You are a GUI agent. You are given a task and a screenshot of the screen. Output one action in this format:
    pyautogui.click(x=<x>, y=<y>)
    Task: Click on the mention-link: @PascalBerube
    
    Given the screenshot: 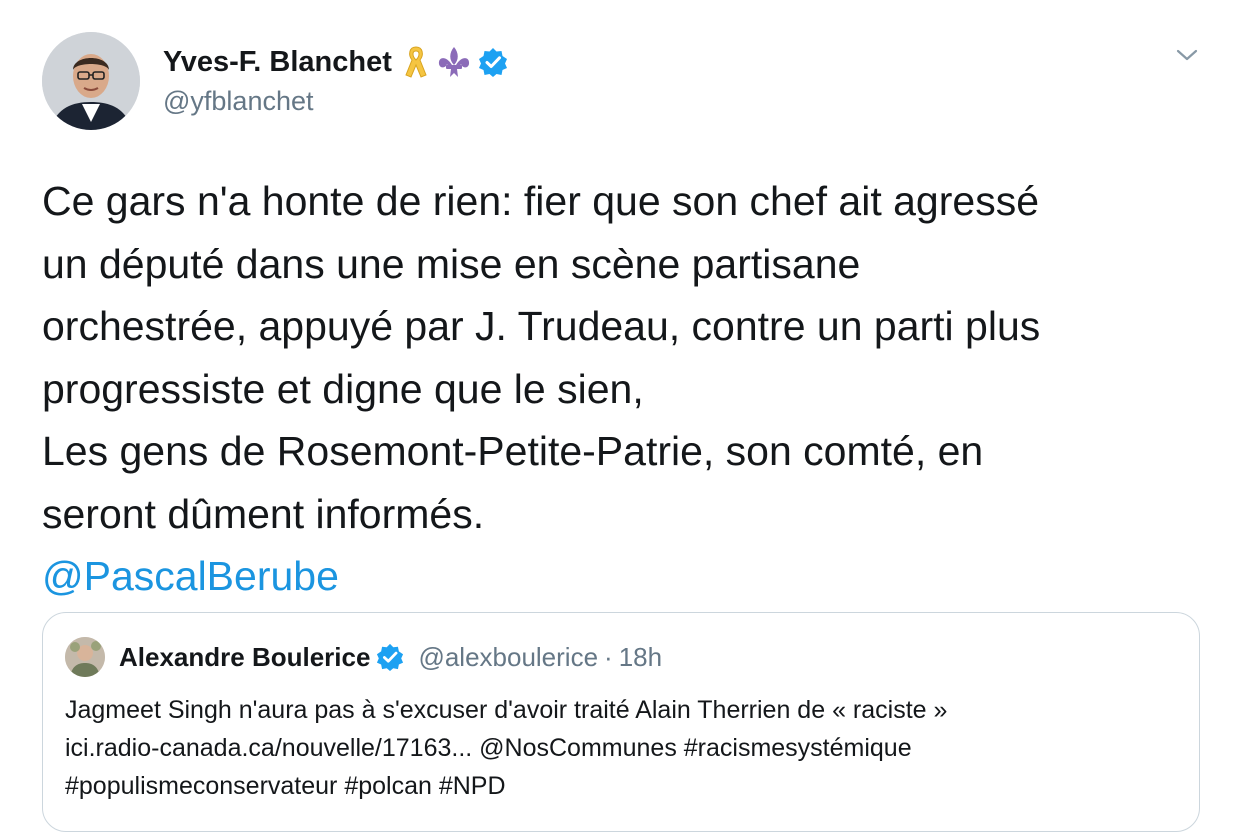 What is the action you would take?
    pyautogui.click(x=627, y=576)
    